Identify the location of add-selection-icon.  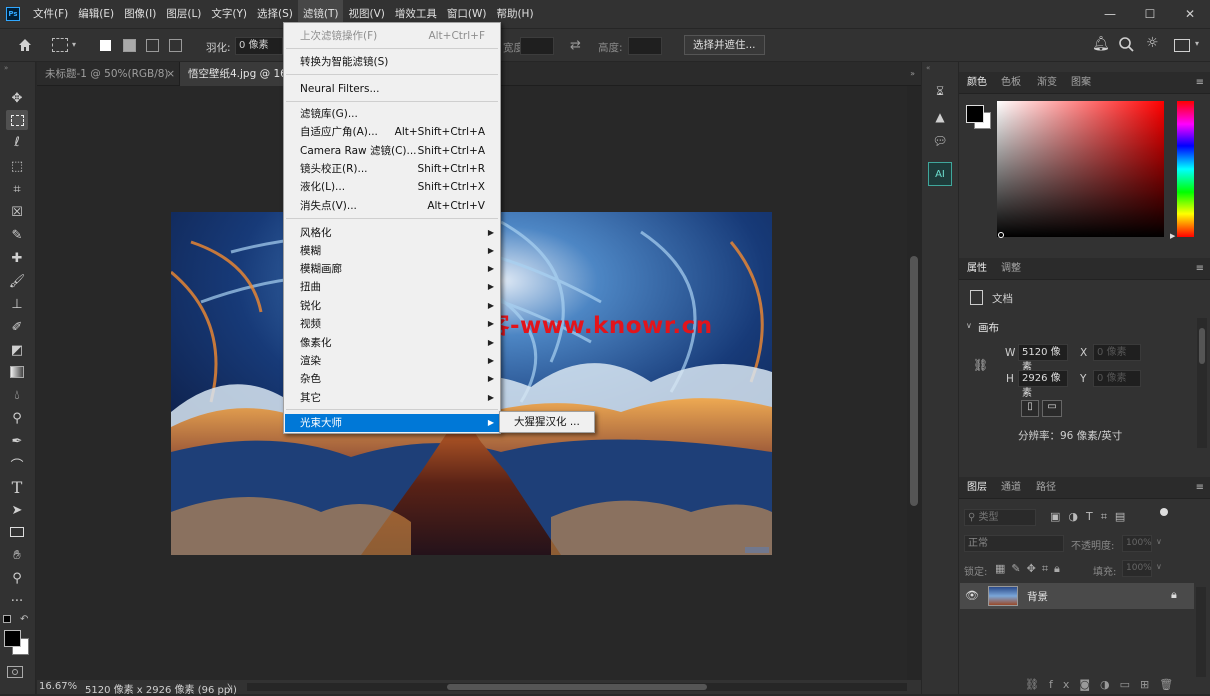
(129, 45).